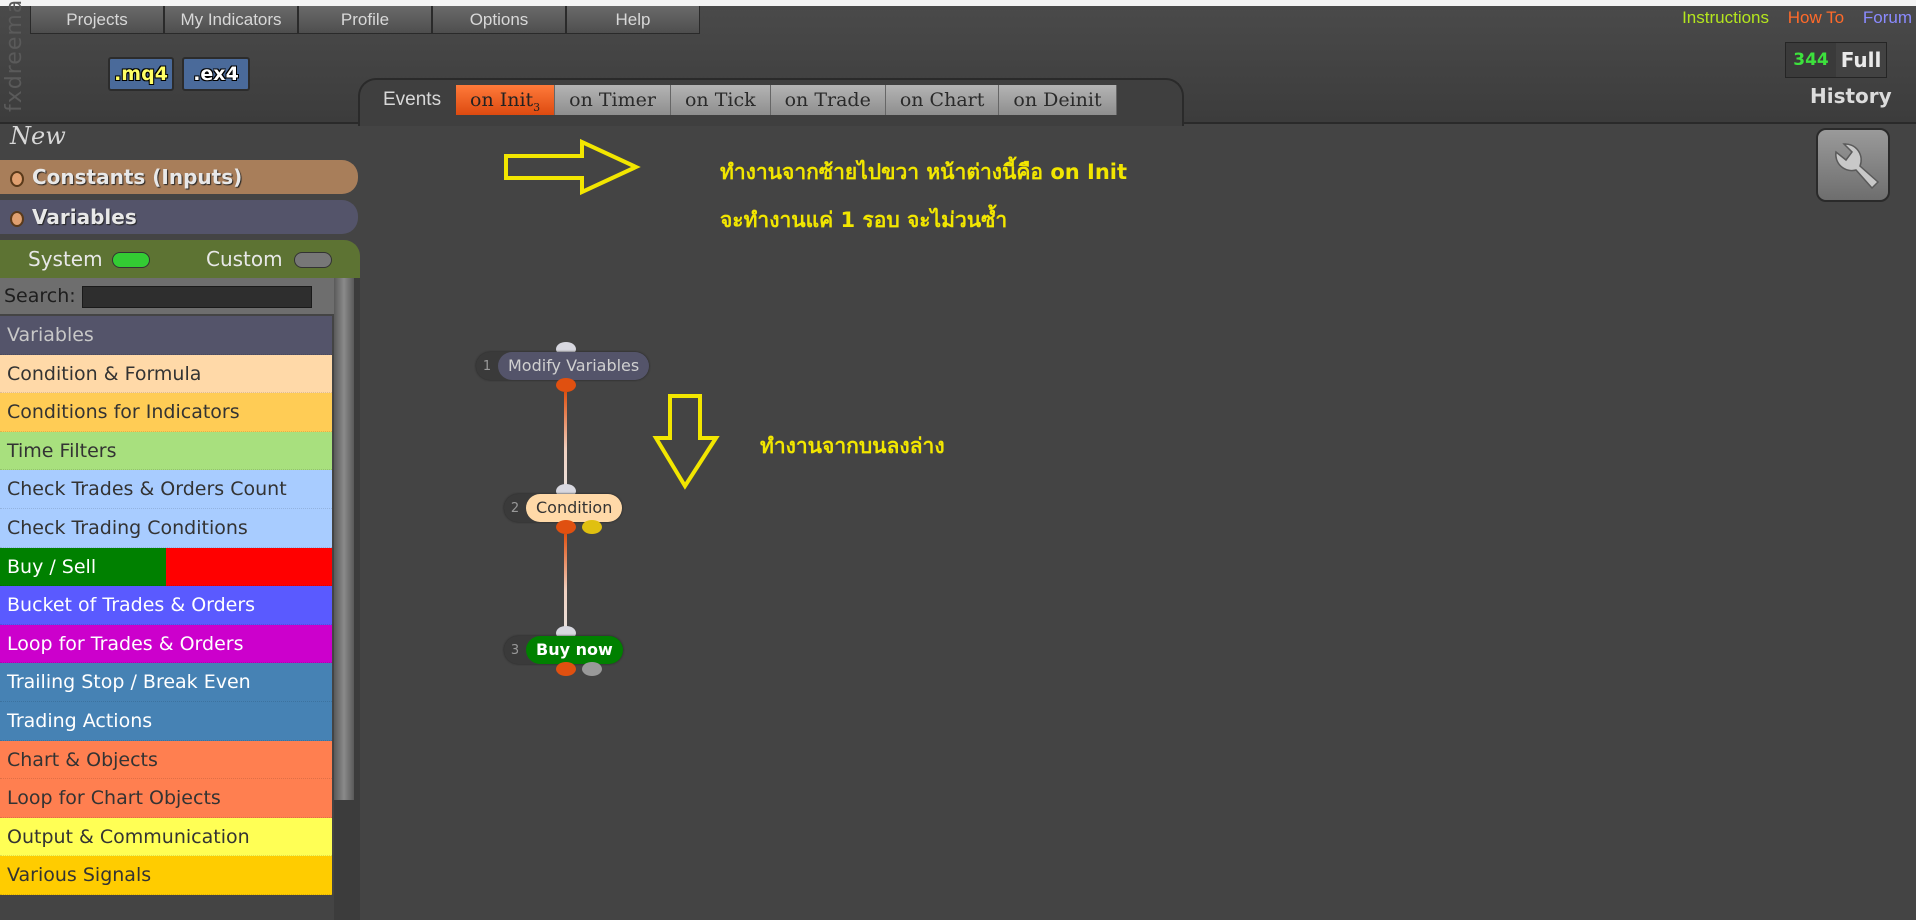  What do you see at coordinates (123, 412) in the screenshot?
I see `category-label: Conditions for Indicators` at bounding box center [123, 412].